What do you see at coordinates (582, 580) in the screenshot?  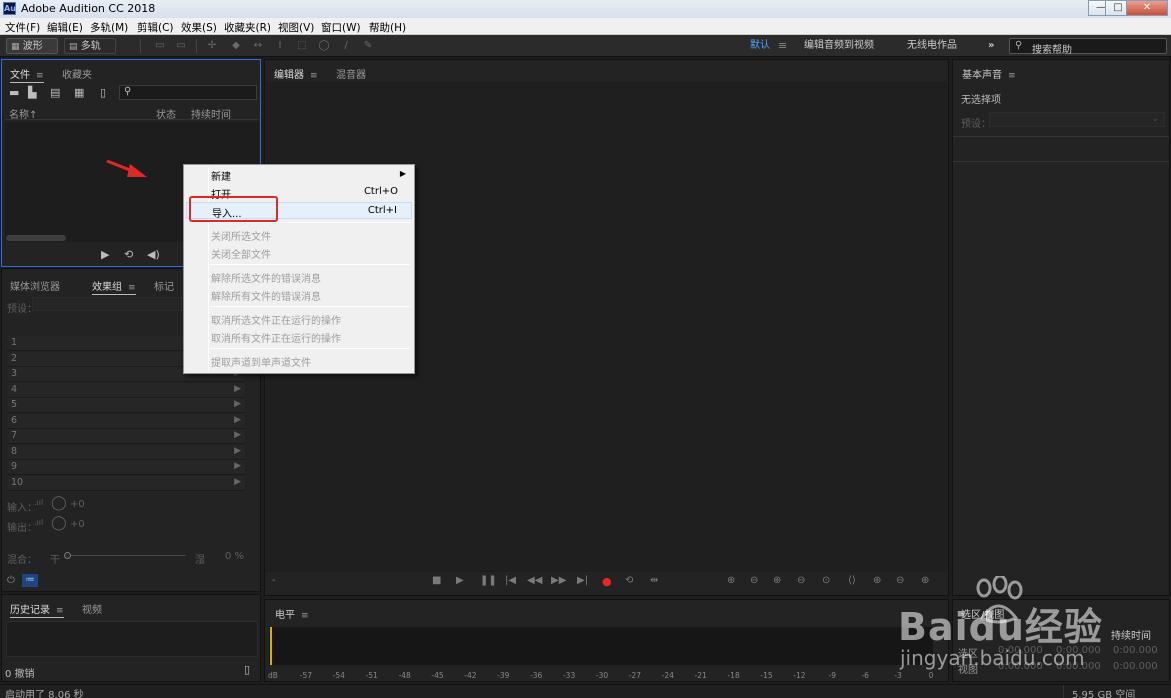 I see `skip-to-end-icon: ▶|` at bounding box center [582, 580].